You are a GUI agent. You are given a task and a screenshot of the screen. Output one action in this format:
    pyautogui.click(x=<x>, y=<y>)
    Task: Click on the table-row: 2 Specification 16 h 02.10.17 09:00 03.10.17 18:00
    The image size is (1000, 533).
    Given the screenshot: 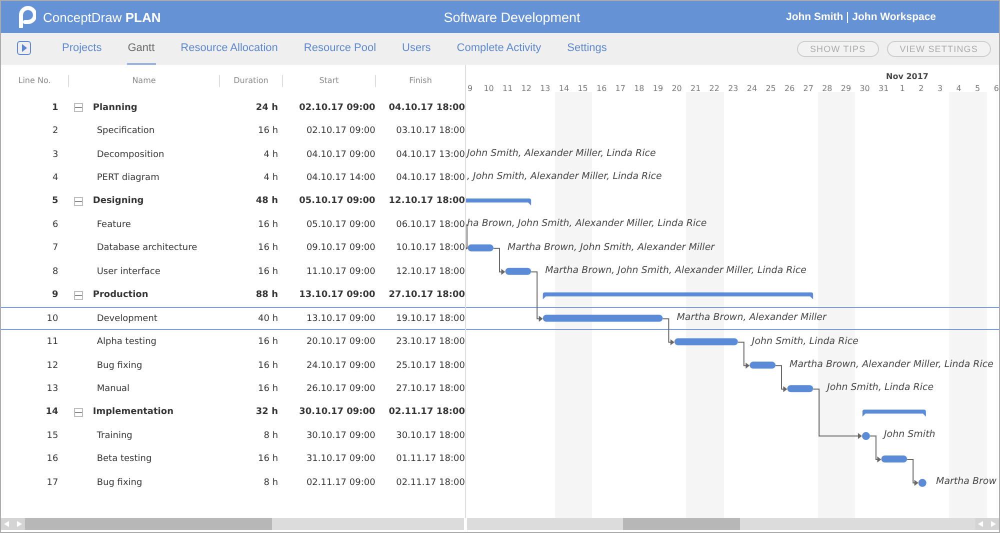 What is the action you would take?
    pyautogui.click(x=233, y=131)
    